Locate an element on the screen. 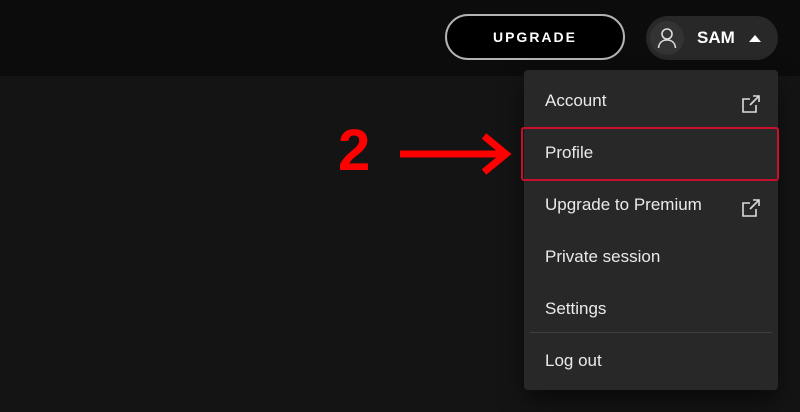 This screenshot has height=412, width=800. upgrade-button-label: UPGRADE is located at coordinates (534, 37).